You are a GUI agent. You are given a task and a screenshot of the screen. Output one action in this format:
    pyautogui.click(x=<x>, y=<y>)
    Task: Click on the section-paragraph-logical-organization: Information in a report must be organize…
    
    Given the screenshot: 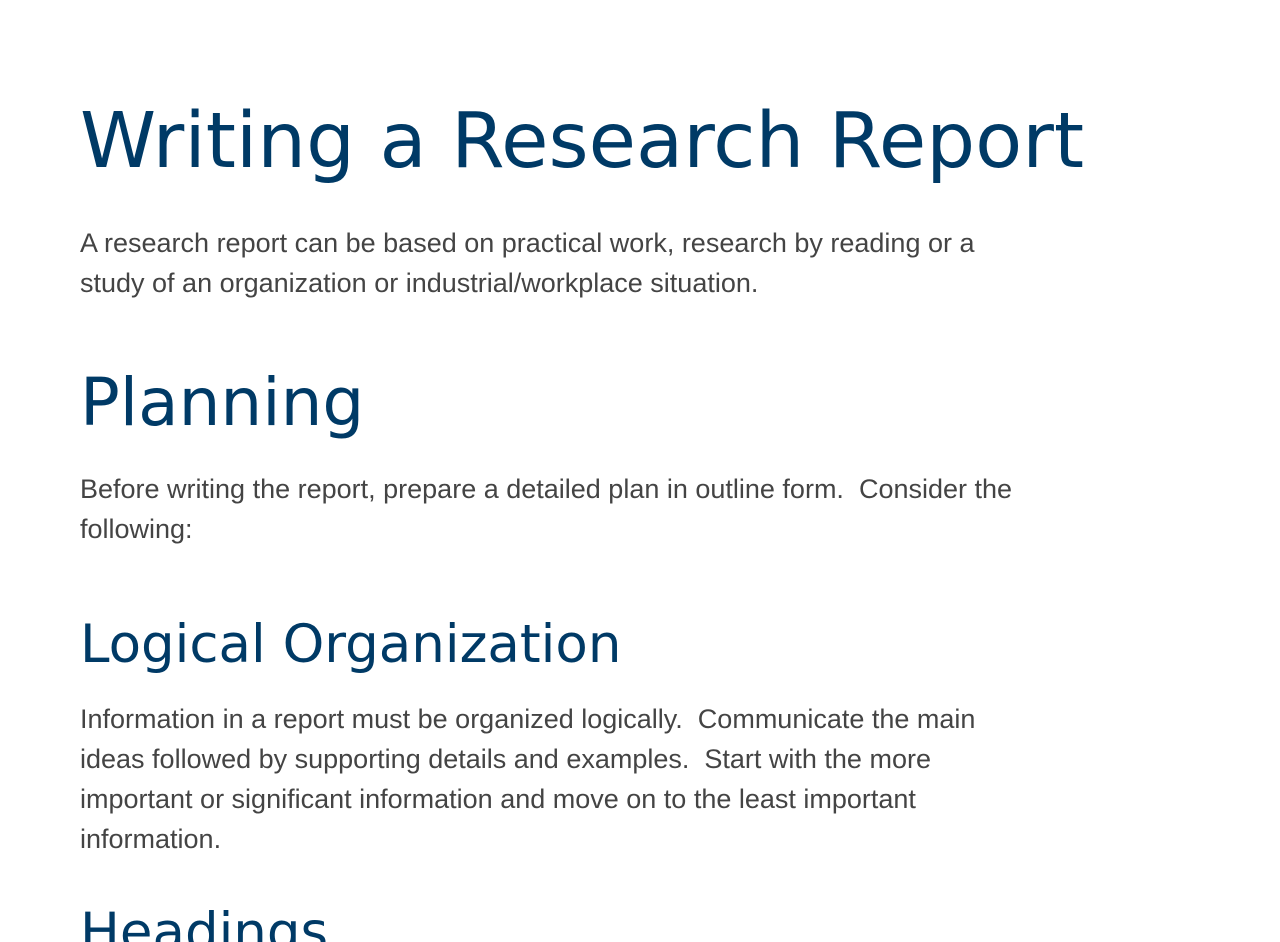 What is the action you would take?
    pyautogui.click(x=528, y=779)
    